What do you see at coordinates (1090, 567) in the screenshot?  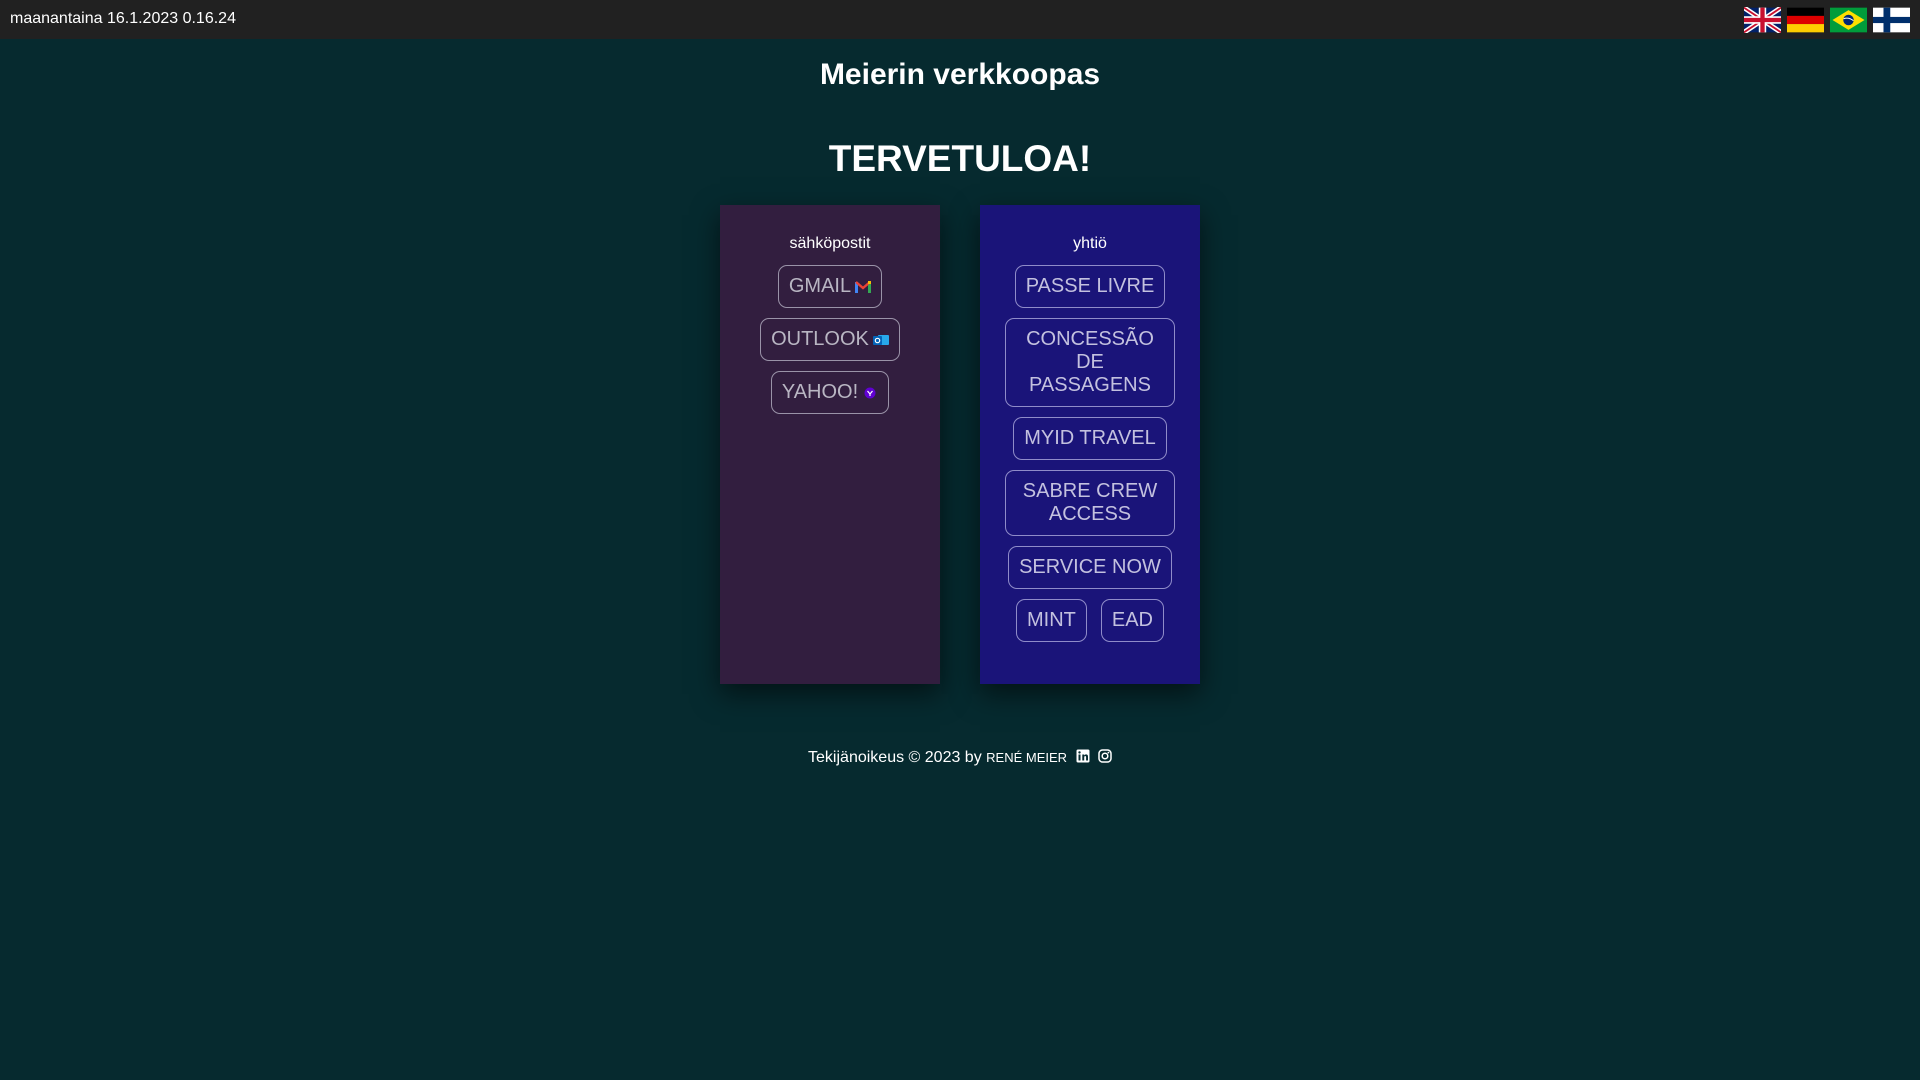 I see `service-now-button: SERVICE NOW` at bounding box center [1090, 567].